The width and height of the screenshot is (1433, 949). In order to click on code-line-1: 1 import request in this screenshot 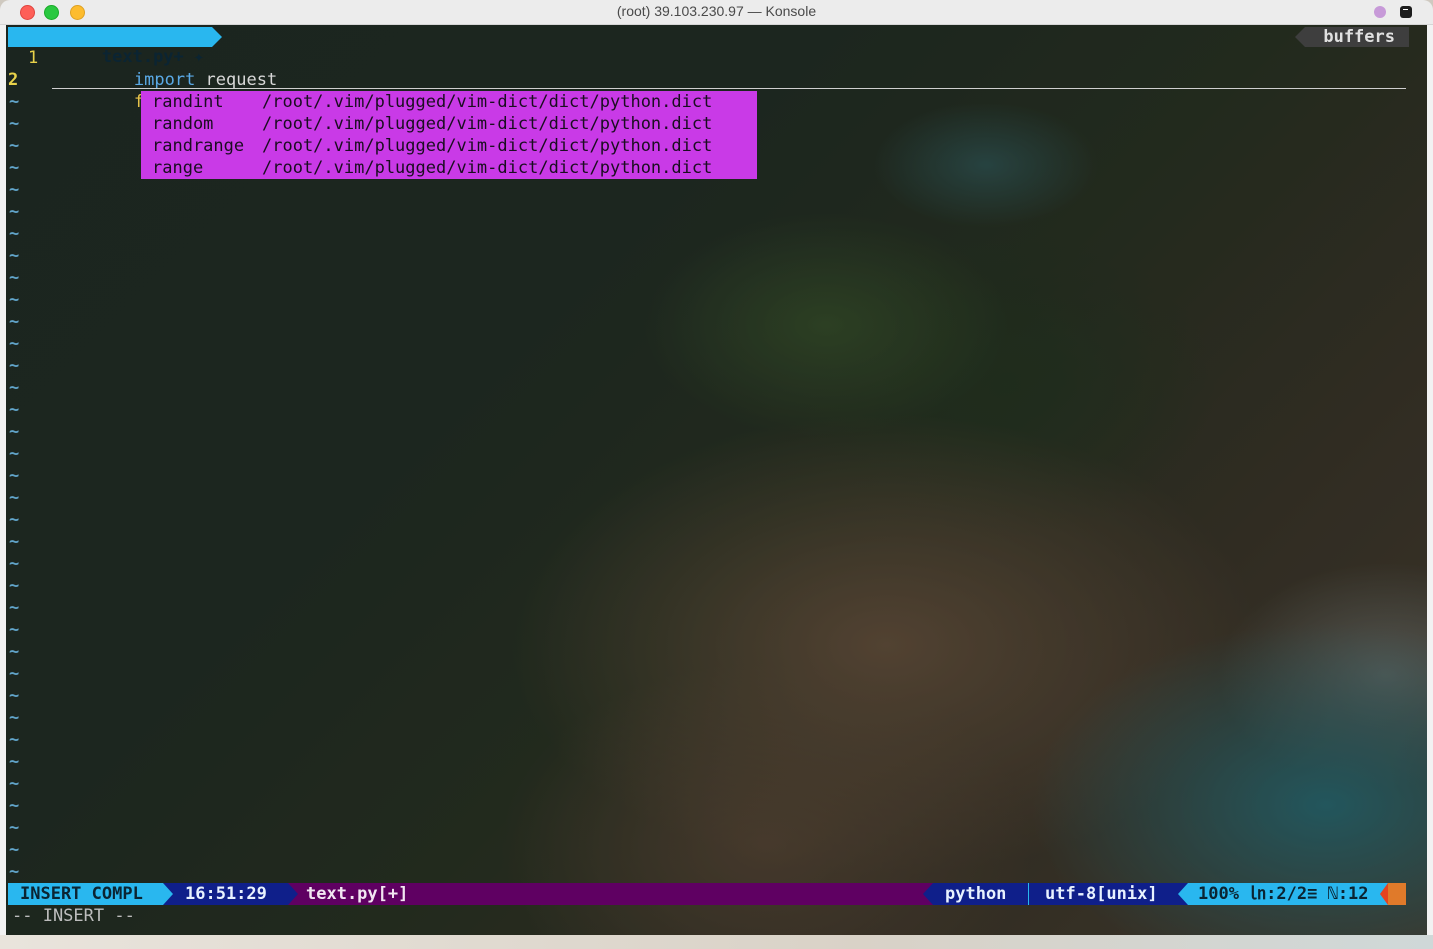, I will do `click(716, 68)`.